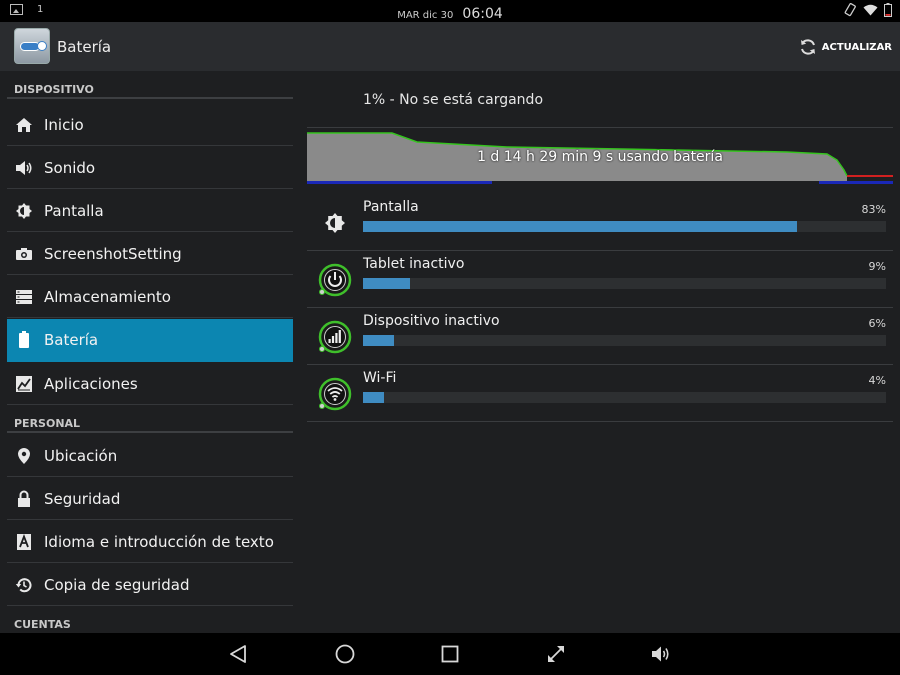  I want to click on back-button, so click(239, 654).